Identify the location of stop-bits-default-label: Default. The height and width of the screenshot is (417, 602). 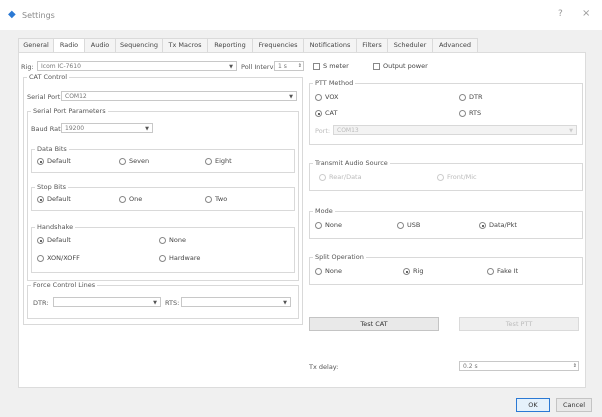
(59, 199).